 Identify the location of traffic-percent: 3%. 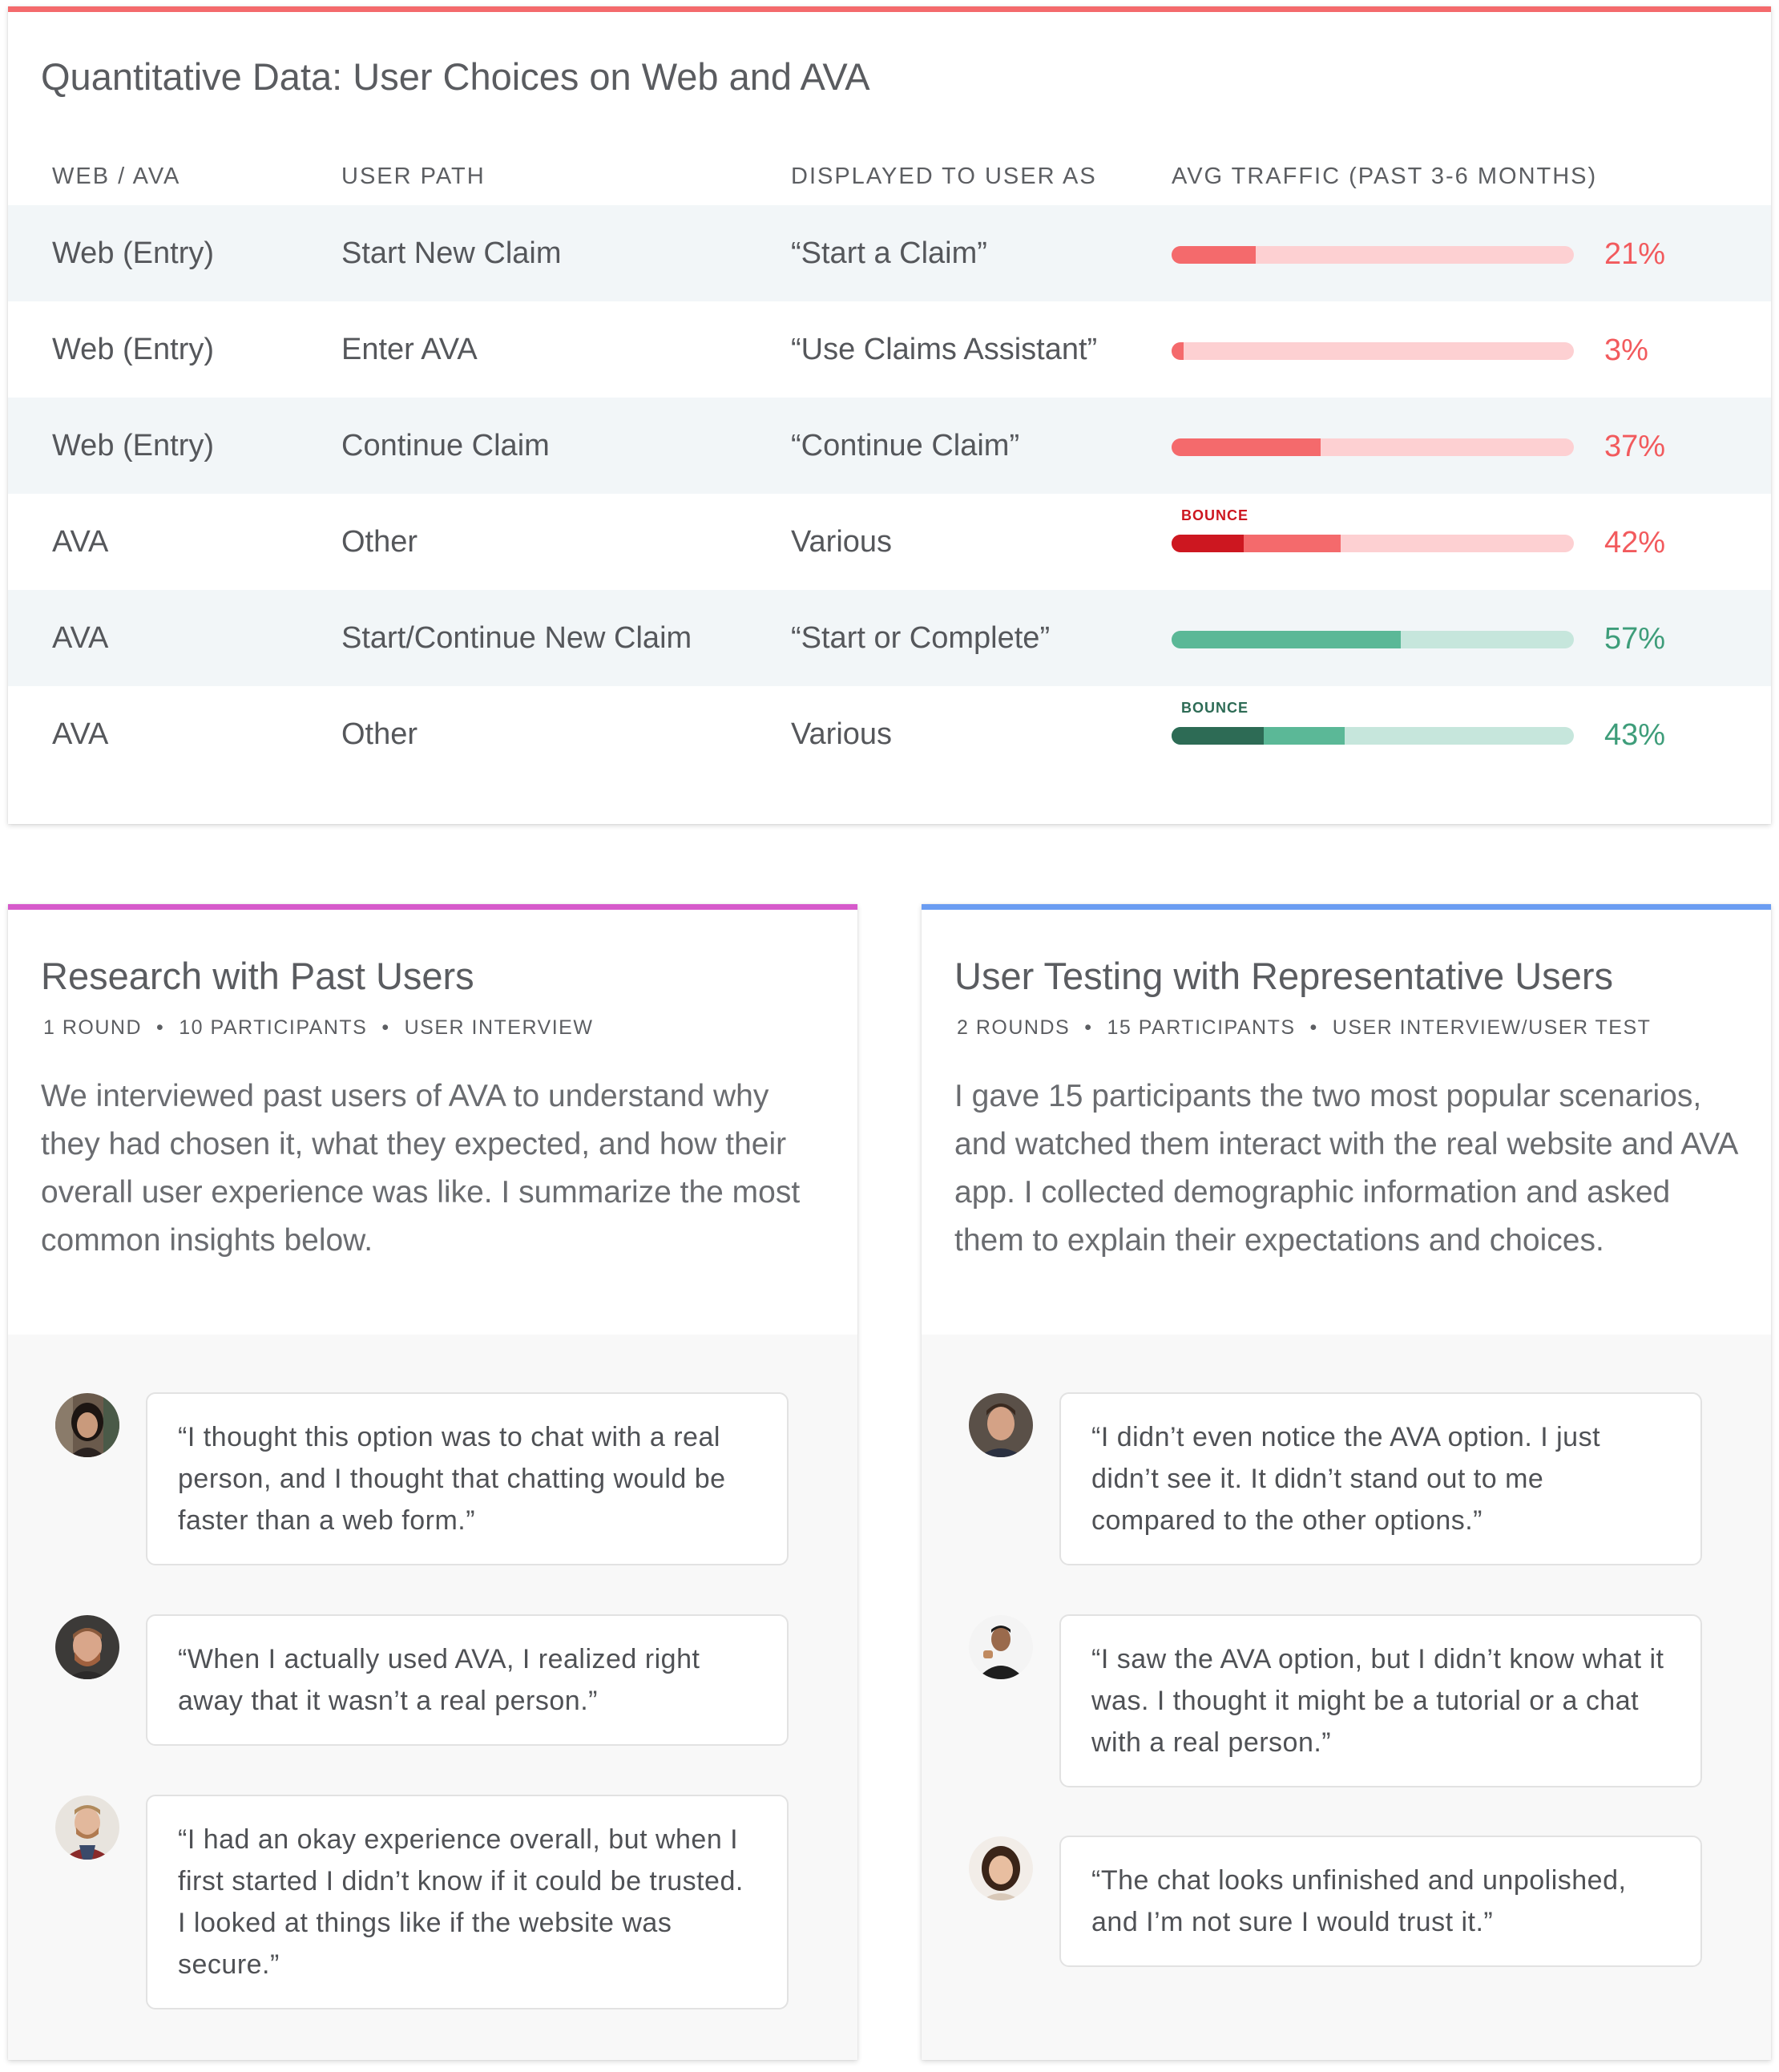
(1626, 350).